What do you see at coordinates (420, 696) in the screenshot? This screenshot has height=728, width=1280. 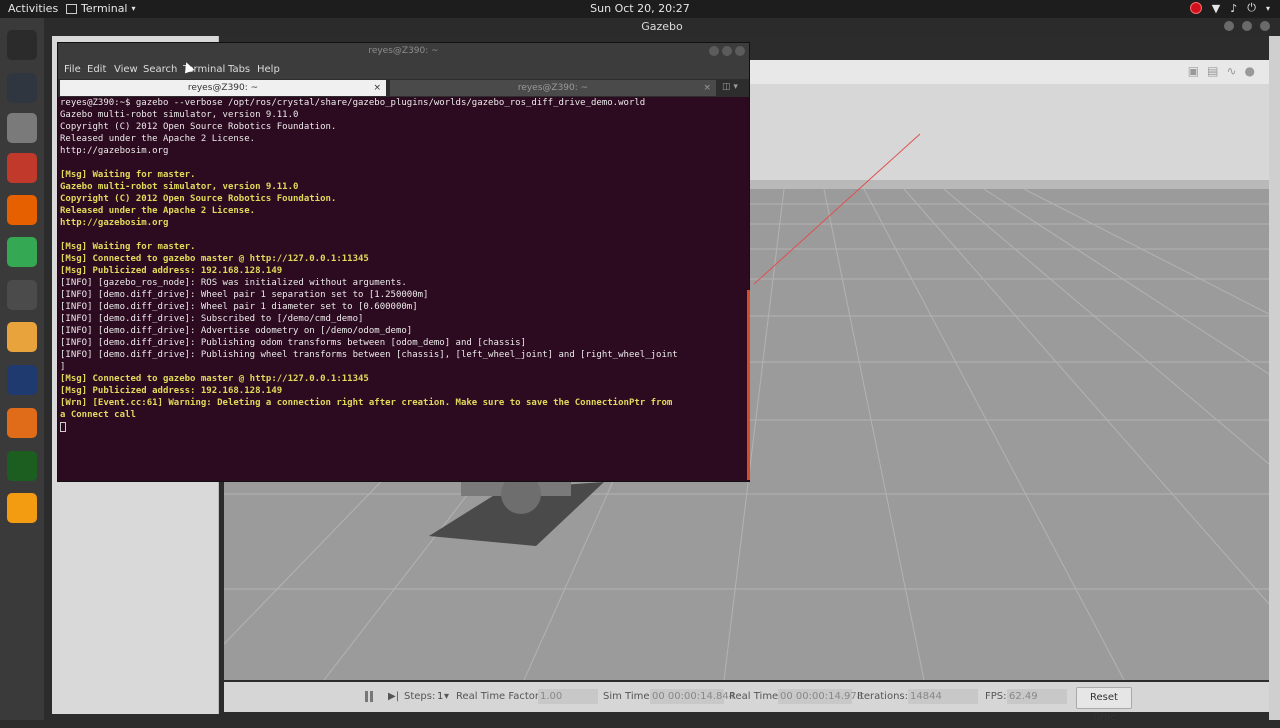 I see `steps-label: Steps:` at bounding box center [420, 696].